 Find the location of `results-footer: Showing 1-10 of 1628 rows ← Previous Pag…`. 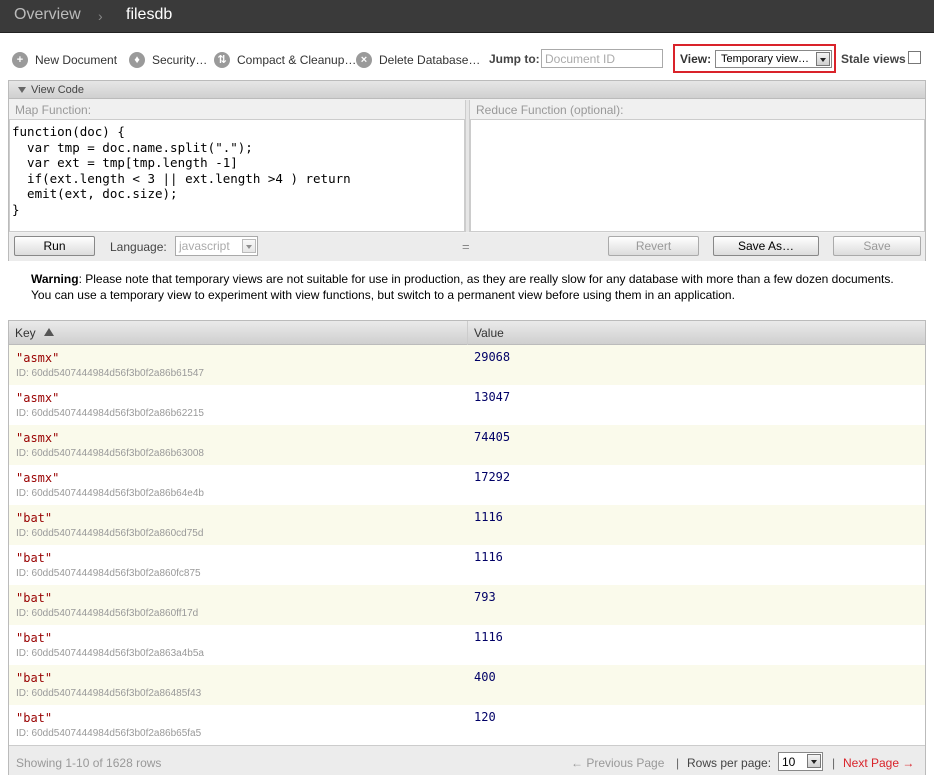

results-footer: Showing 1-10 of 1628 rows ← Previous Pag… is located at coordinates (467, 760).